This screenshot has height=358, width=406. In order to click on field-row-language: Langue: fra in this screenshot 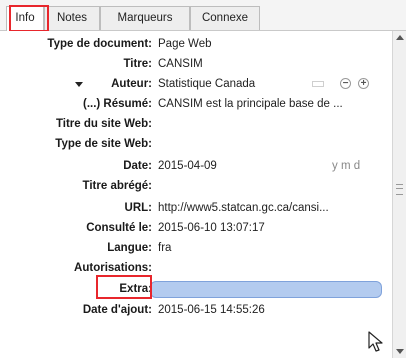, I will do `click(196, 248)`.